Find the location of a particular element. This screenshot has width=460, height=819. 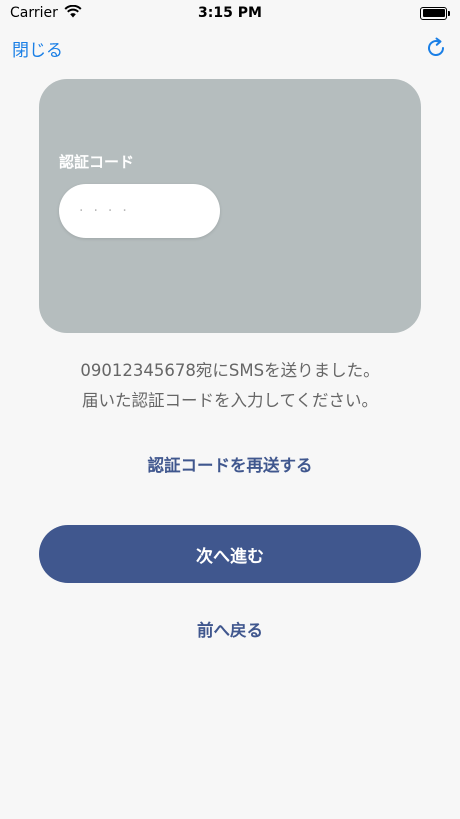

code-input is located at coordinates (139, 211).